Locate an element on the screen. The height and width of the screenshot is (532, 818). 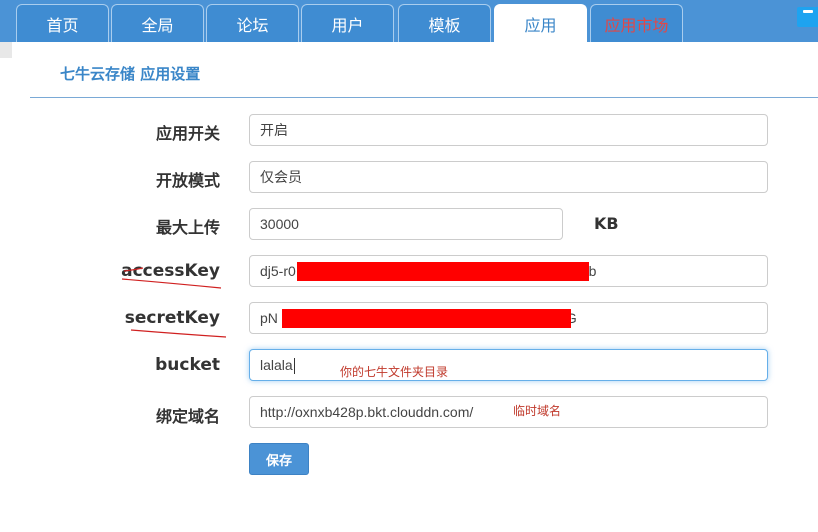
switch-label: 应用开关 is located at coordinates (187, 133).